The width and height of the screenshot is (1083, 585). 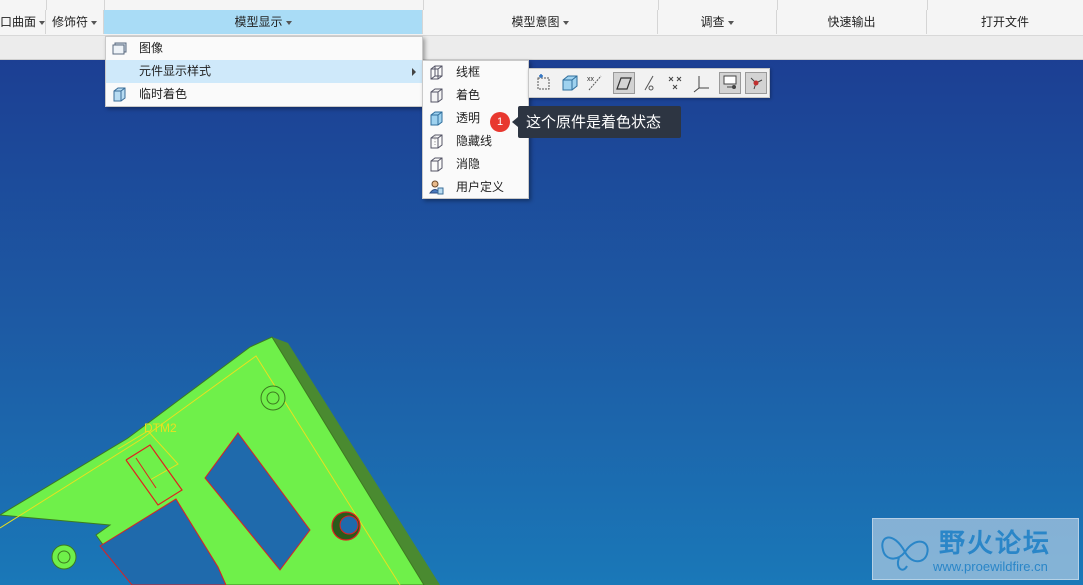 What do you see at coordinates (436, 187) in the screenshot?
I see `user-defined-icon` at bounding box center [436, 187].